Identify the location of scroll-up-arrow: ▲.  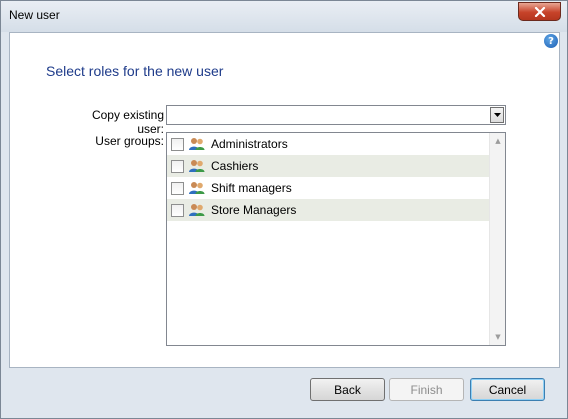
(498, 141).